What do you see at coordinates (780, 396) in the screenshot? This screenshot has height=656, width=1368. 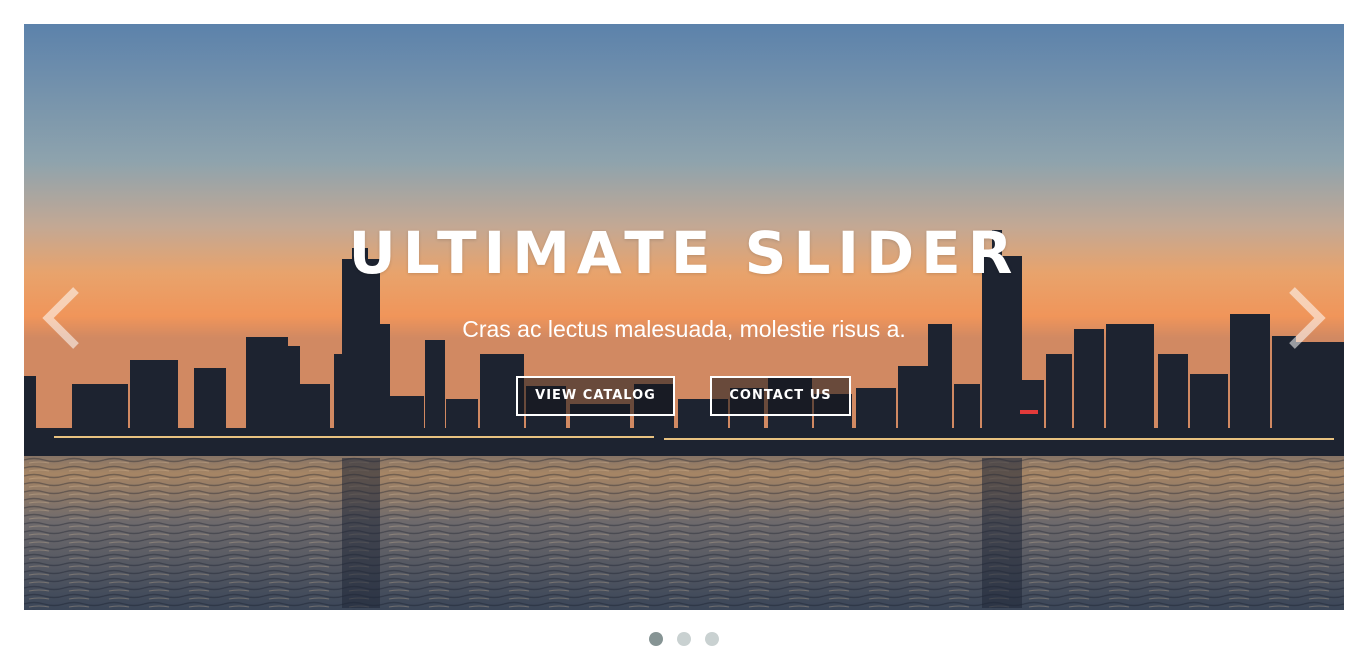 I see `contact-us-button: CONTACT US` at bounding box center [780, 396].